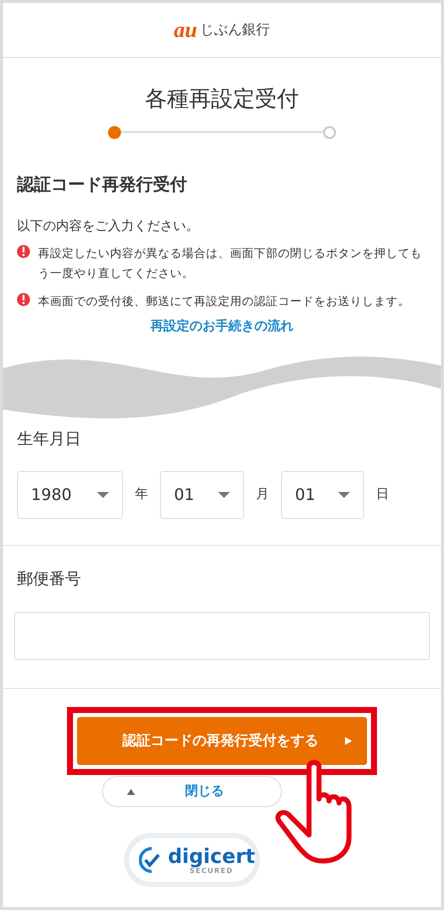 Image resolution: width=444 pixels, height=910 pixels. I want to click on seal-brand: digicert, so click(211, 856).